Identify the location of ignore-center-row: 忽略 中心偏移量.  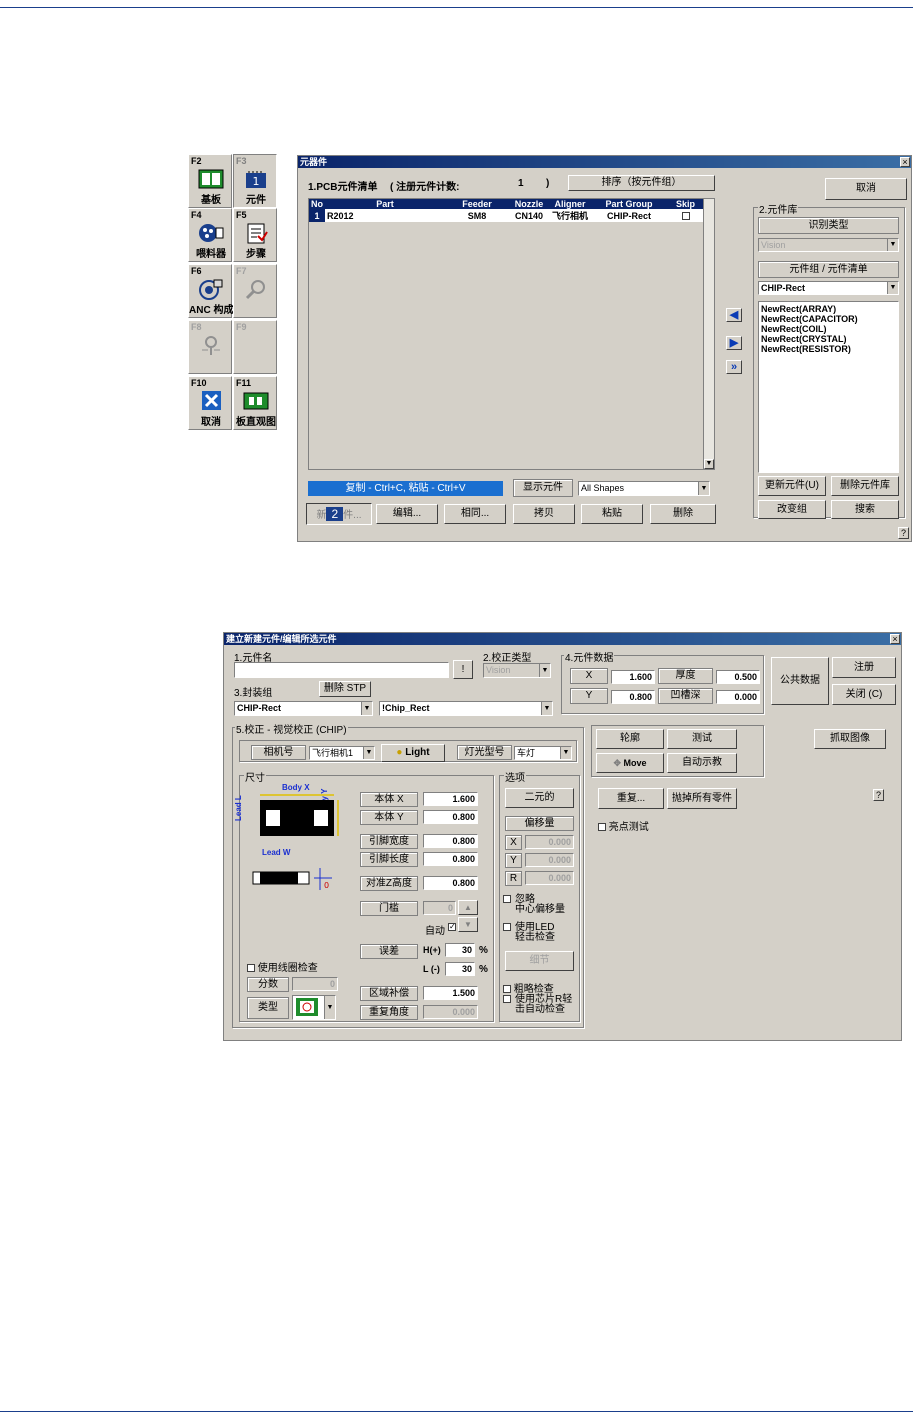
(534, 905).